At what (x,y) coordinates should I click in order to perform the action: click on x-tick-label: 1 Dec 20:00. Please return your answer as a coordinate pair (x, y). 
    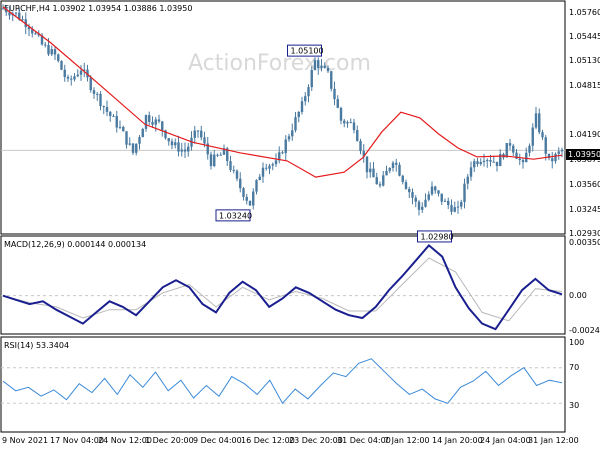
    Looking at the image, I should click on (169, 440).